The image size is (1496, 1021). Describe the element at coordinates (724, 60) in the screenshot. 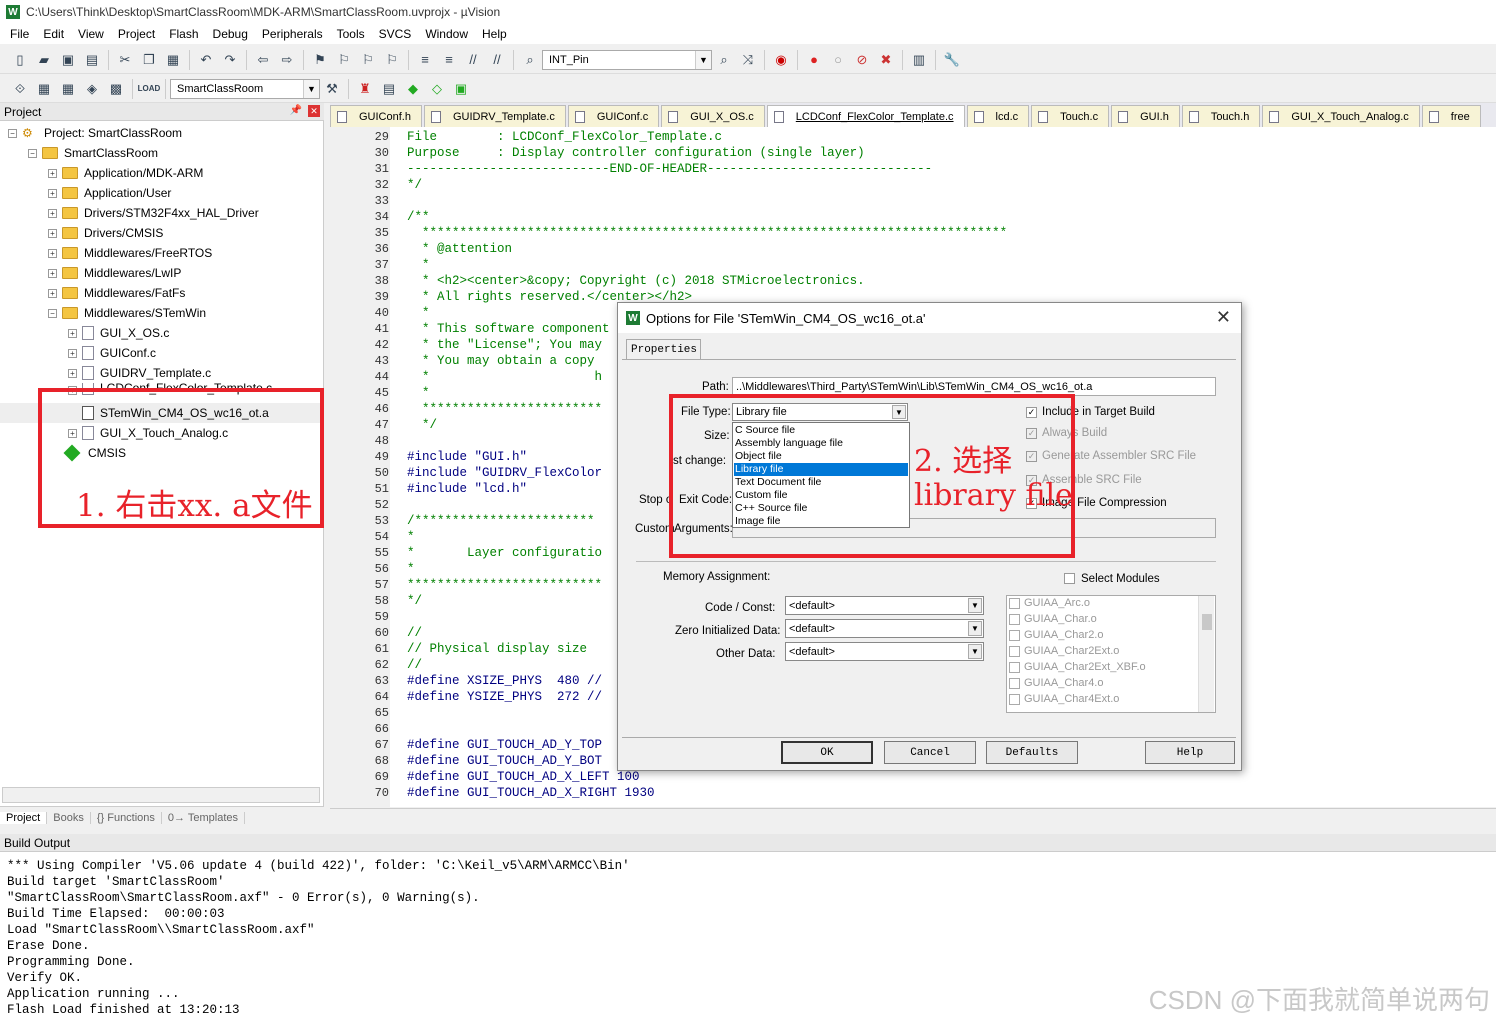

I see `find-icon: ⌕` at that location.